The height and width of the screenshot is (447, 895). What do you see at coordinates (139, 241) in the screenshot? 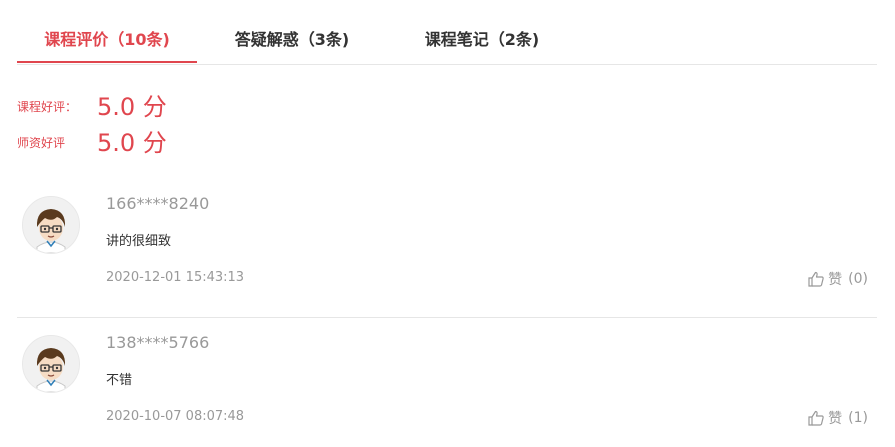
I see `review-content: 讲的很细致` at bounding box center [139, 241].